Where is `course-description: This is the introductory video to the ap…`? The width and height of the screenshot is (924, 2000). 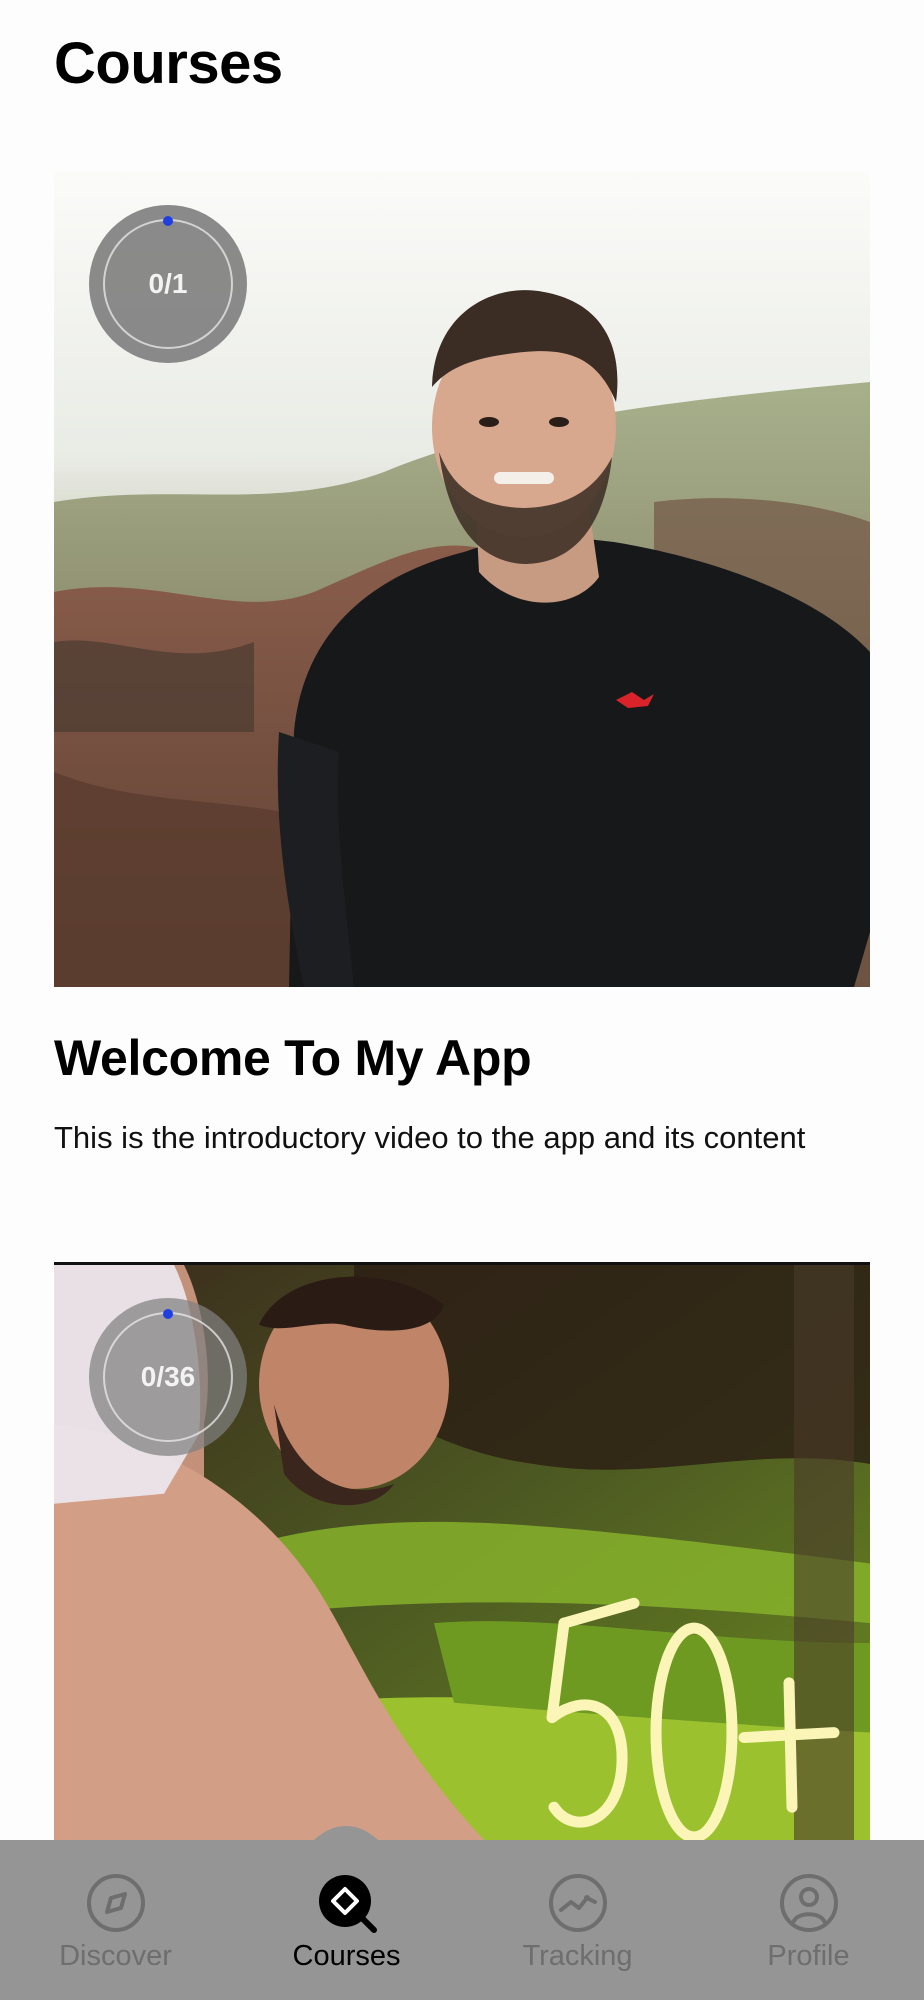
course-description: This is the introductory video to the ap… is located at coordinates (430, 1137).